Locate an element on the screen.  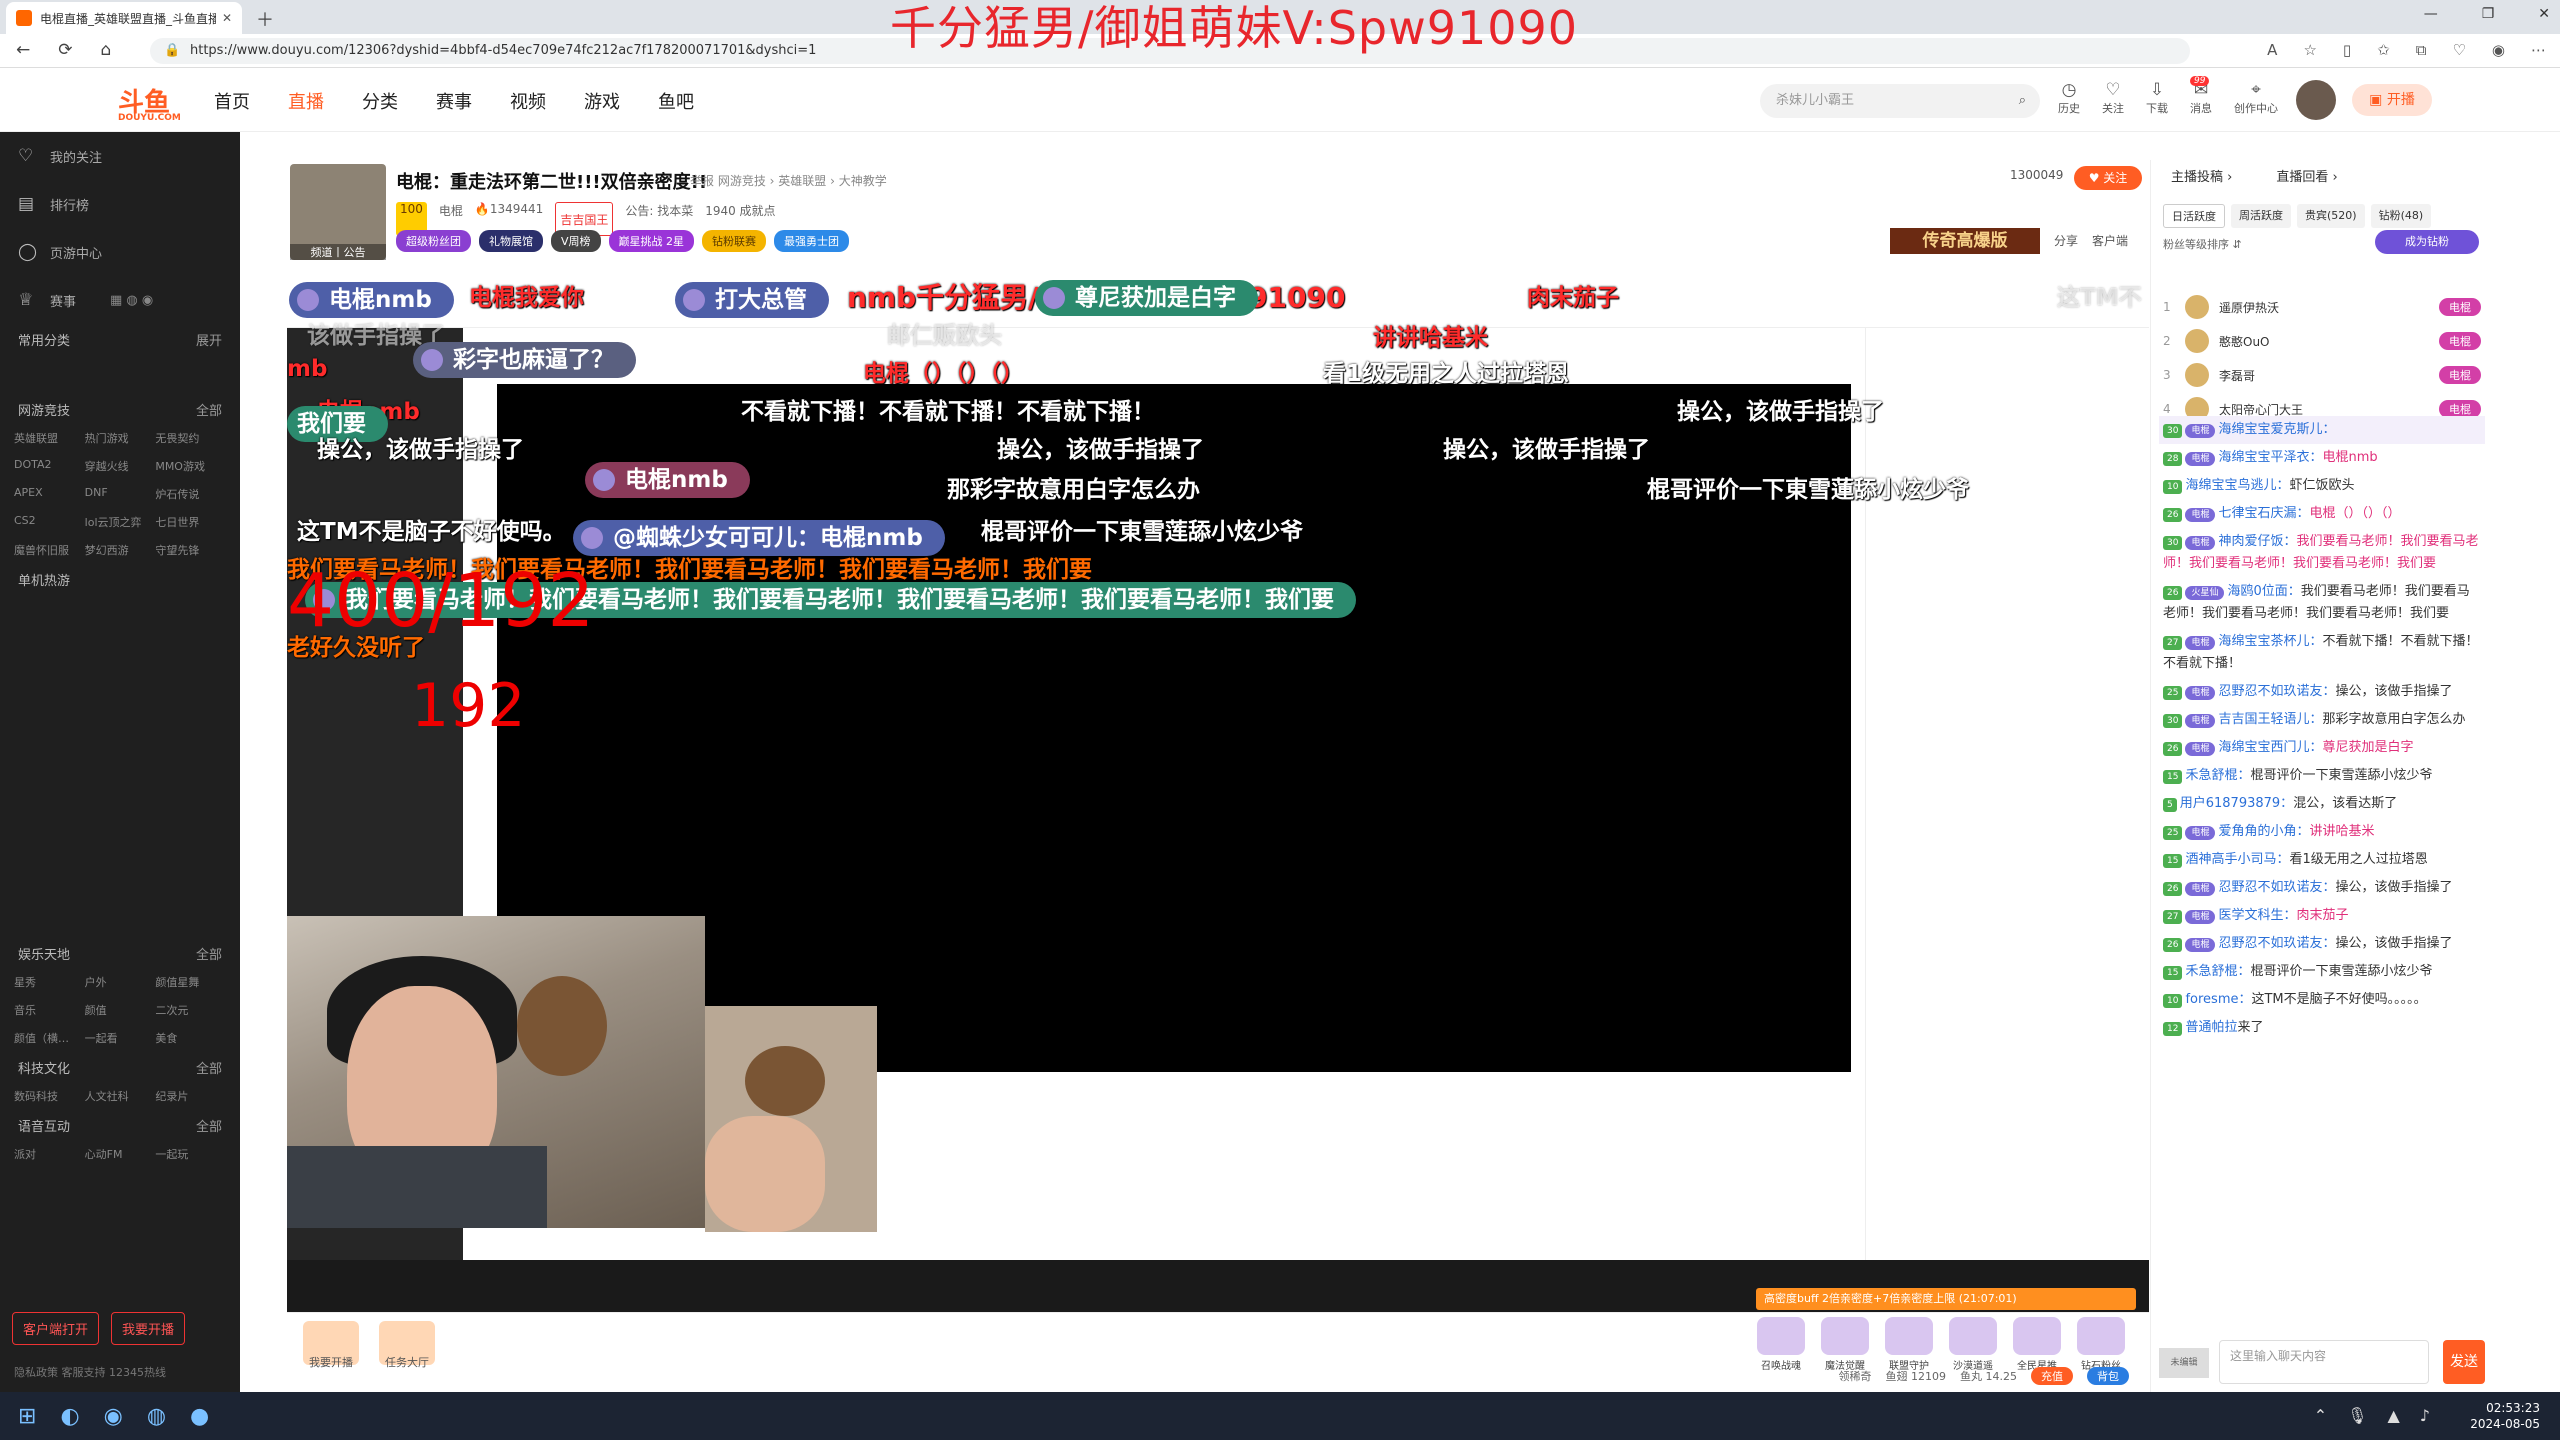
send-button: 发送 is located at coordinates (2464, 1362).